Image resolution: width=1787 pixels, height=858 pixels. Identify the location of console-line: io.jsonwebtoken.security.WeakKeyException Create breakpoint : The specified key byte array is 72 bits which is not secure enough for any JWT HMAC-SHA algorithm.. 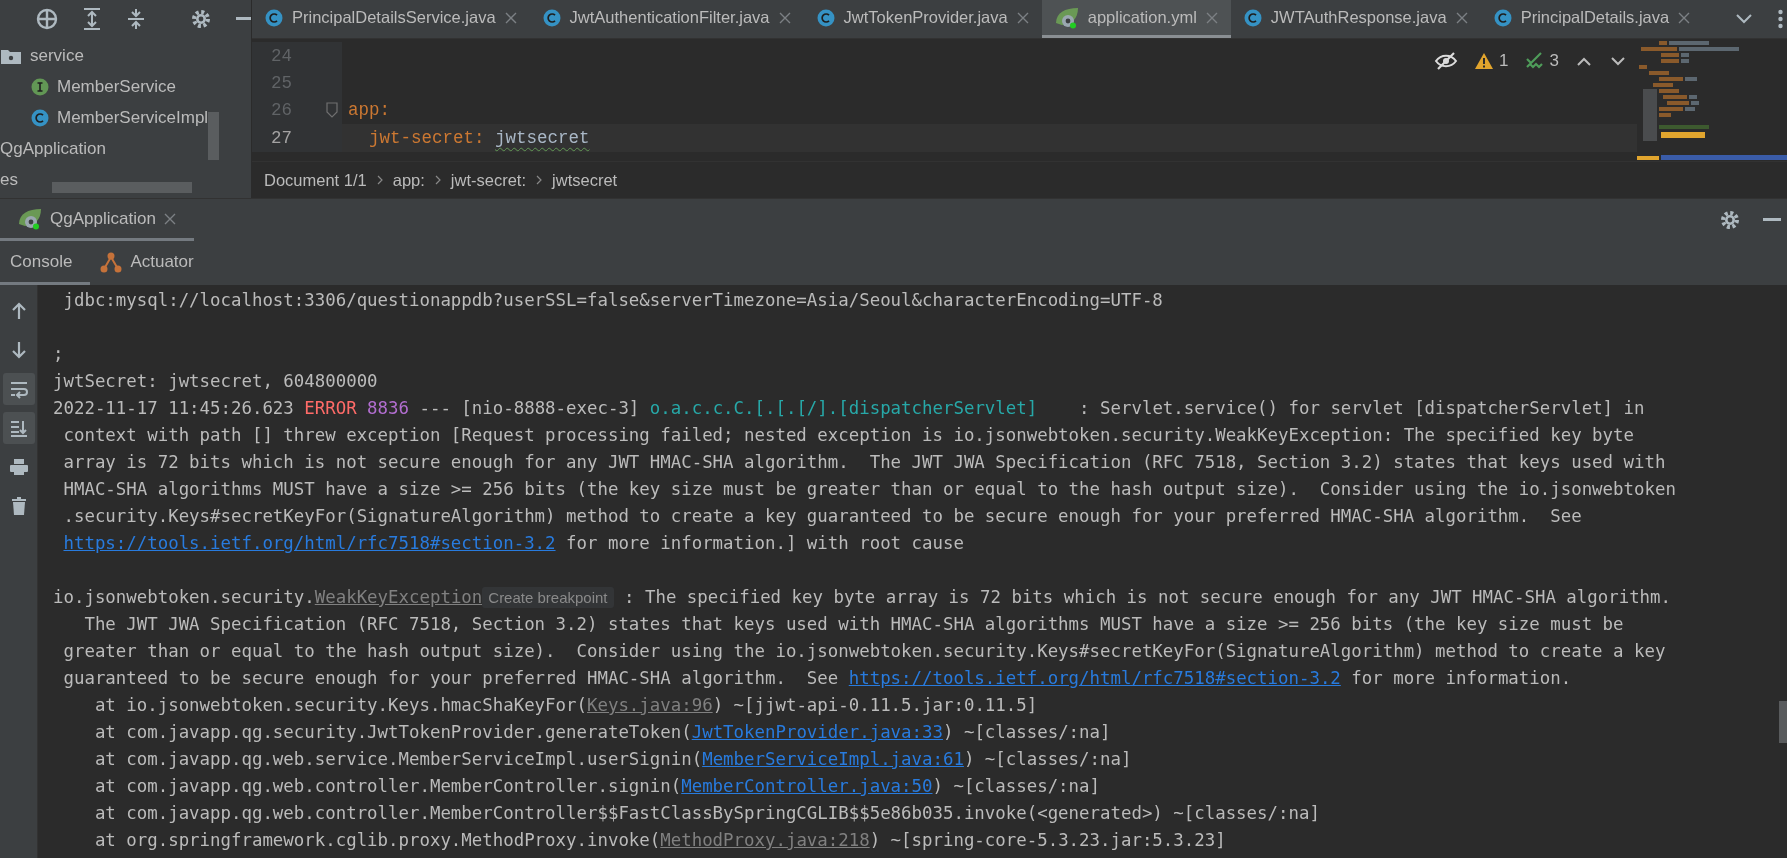
(862, 598).